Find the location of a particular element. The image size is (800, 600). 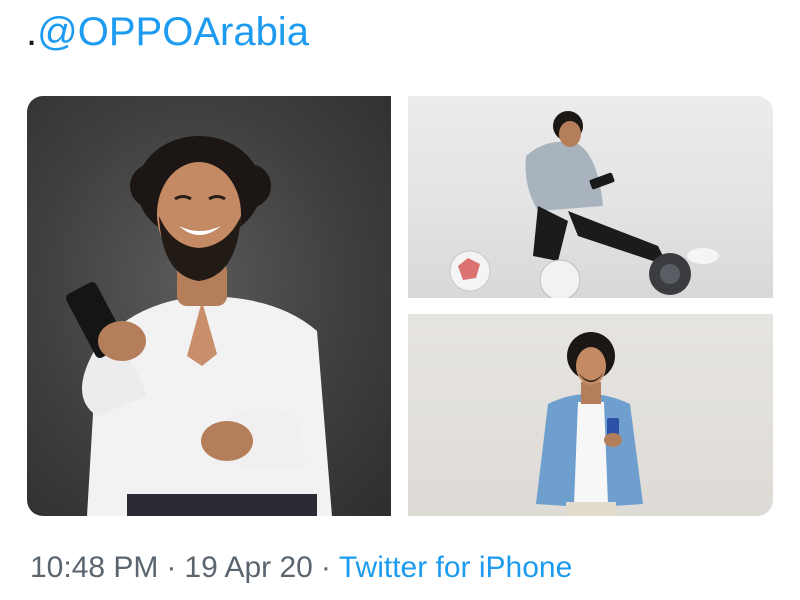

tweet-source-link: Twitter for iPhone is located at coordinates (455, 567).